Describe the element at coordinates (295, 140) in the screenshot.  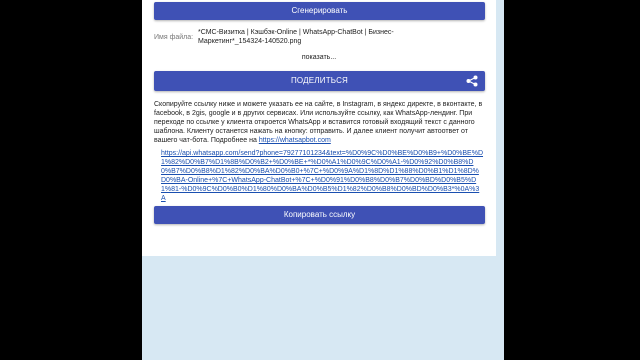
I see `more-info-link: https://whatsapbot.com` at that location.